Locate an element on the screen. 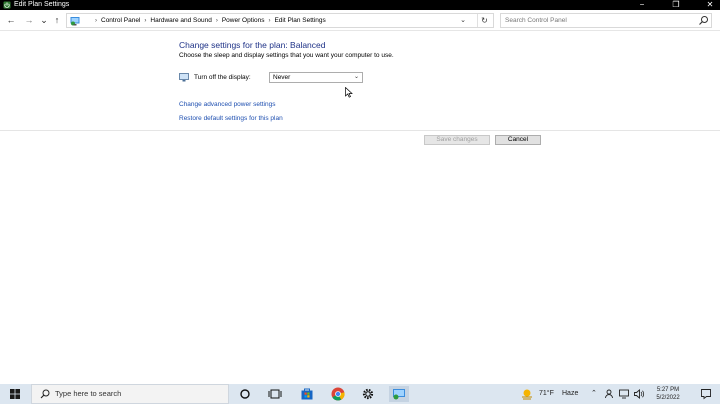 This screenshot has height=404, width=720. recent-locations-button: ⌄ is located at coordinates (44, 20).